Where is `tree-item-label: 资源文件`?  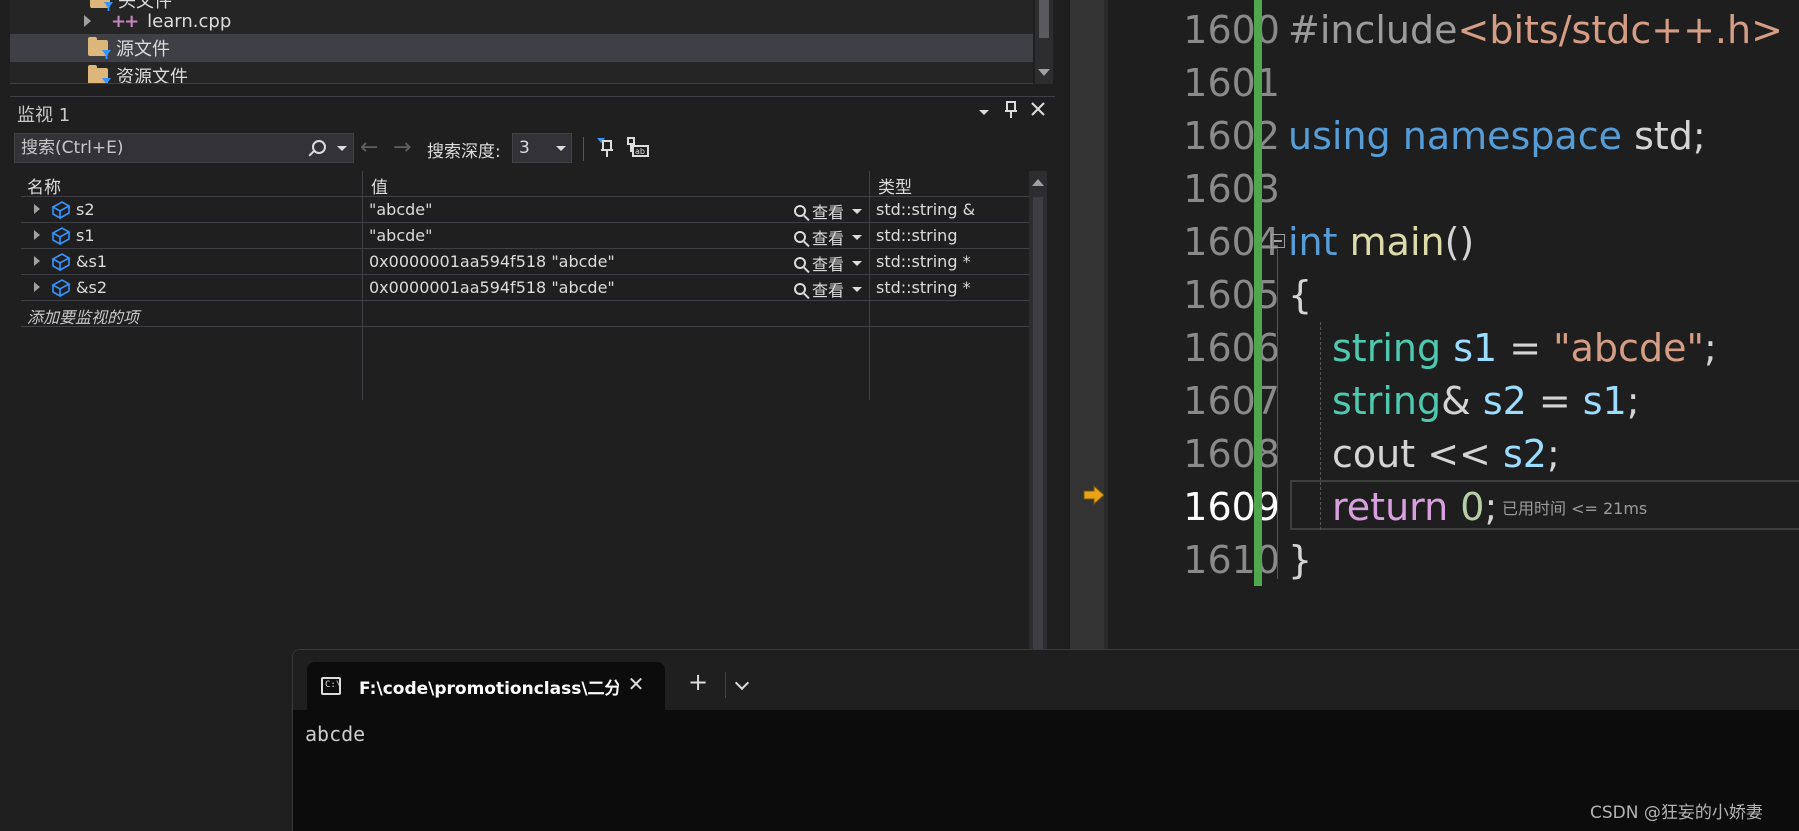
tree-item-label: 资源文件 is located at coordinates (152, 75).